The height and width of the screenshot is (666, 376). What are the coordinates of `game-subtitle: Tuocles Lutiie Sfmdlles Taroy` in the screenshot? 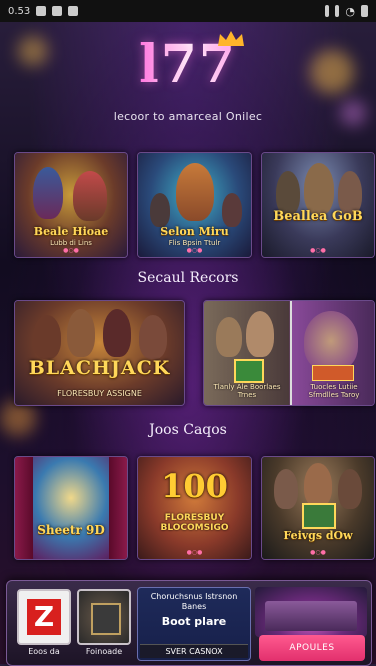 It's located at (334, 391).